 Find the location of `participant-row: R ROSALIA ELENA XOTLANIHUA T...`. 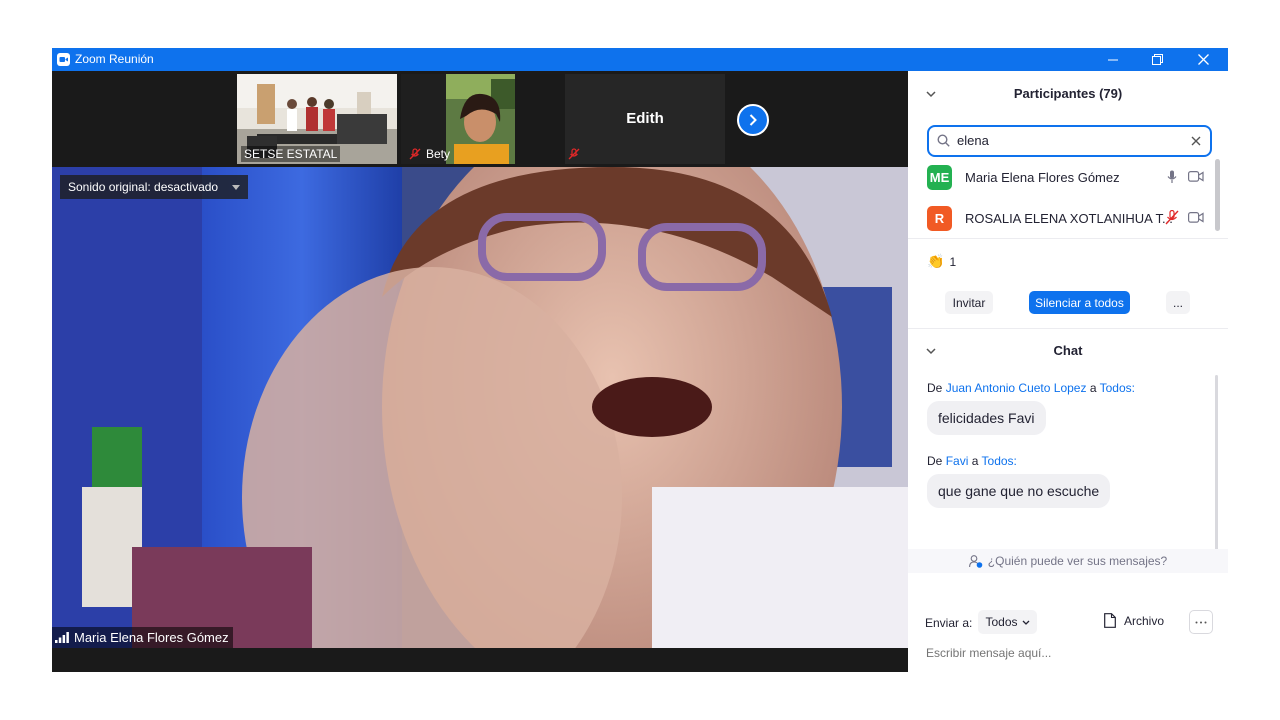

participant-row: R ROSALIA ELENA XOTLANIHUA T... is located at coordinates (1063, 218).